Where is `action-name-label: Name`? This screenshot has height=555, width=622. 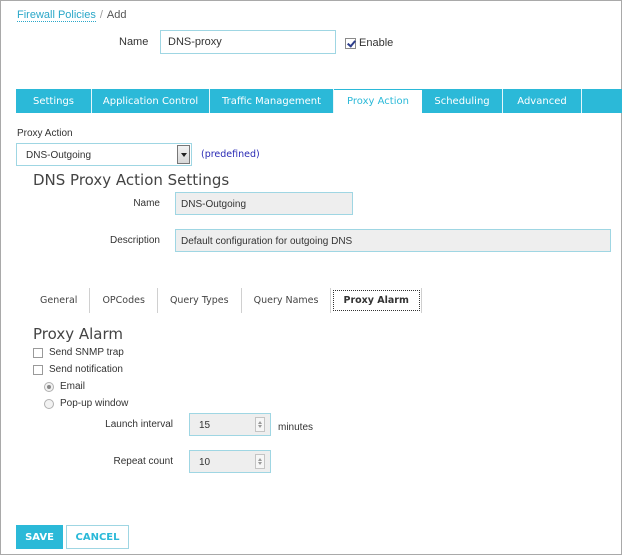
action-name-label: Name is located at coordinates (146, 203).